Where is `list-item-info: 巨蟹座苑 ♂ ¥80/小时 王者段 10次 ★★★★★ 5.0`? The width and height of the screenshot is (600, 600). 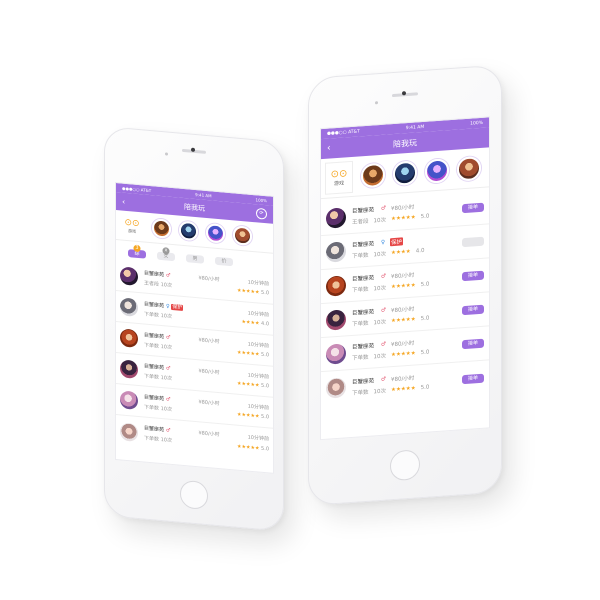
list-item-info: 巨蟹座苑 ♂ ¥80/小时 王者段 10次 ★★★★★ 5.0 is located at coordinates (407, 212).